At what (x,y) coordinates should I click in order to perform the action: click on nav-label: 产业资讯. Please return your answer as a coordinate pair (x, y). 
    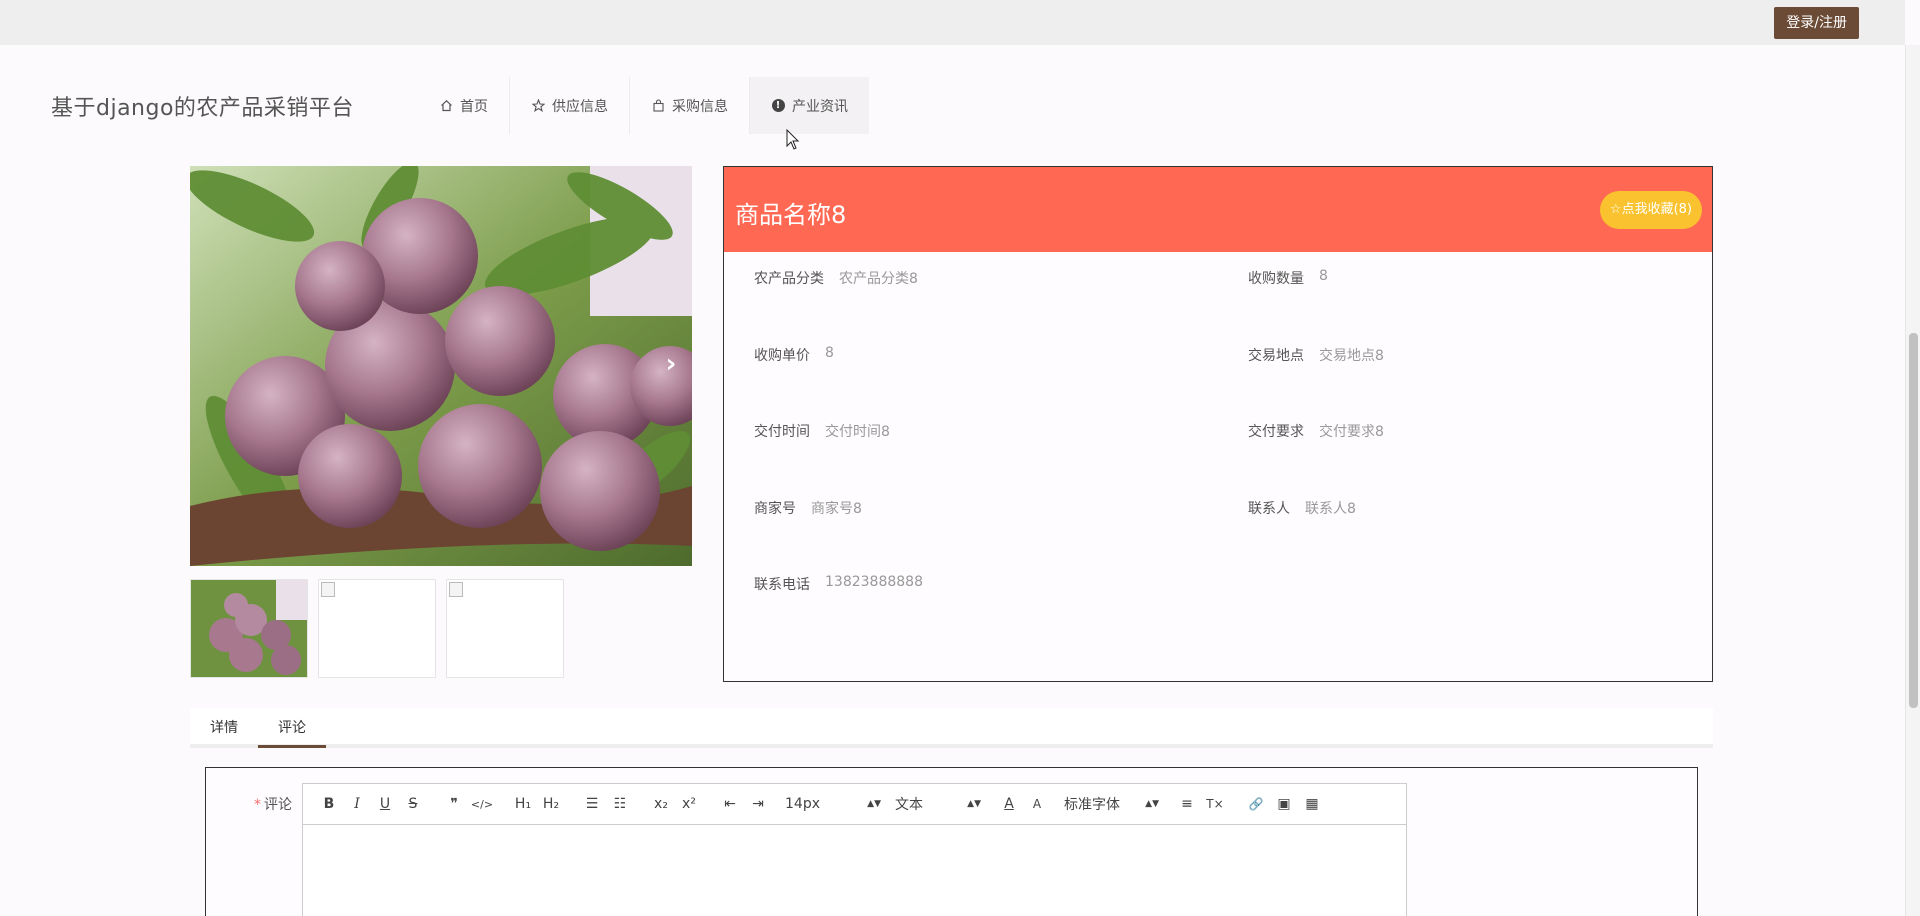
    Looking at the image, I should click on (820, 106).